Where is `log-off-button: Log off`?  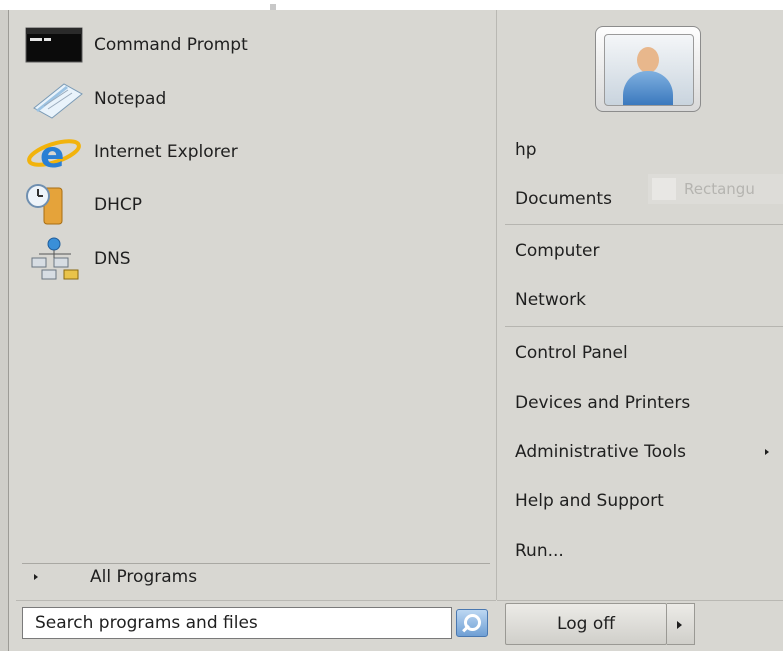
log-off-button: Log off is located at coordinates (586, 624).